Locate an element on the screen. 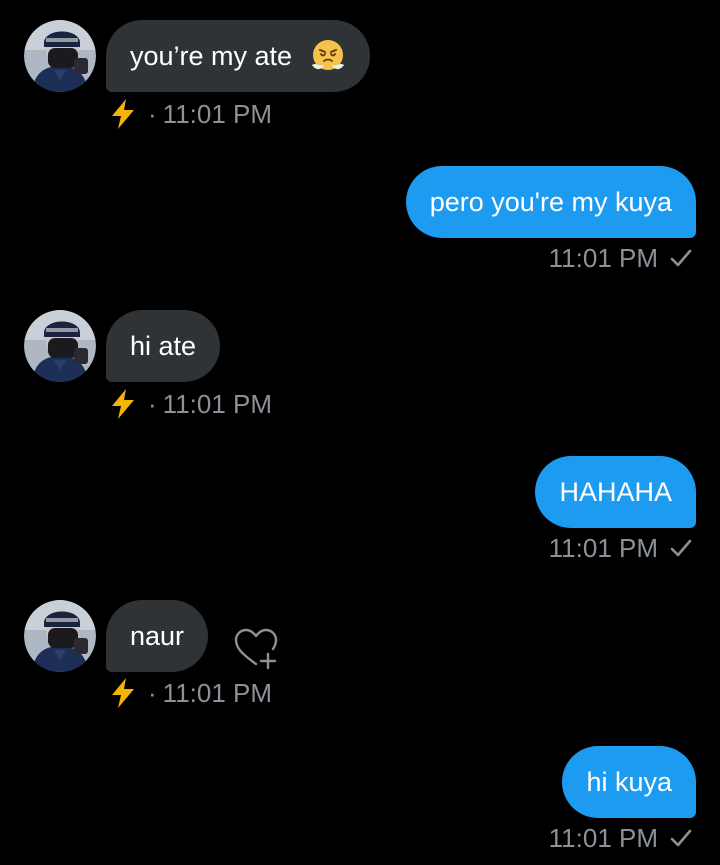 The width and height of the screenshot is (720, 865). message-bubble-outgoing: hi kuya is located at coordinates (629, 782).